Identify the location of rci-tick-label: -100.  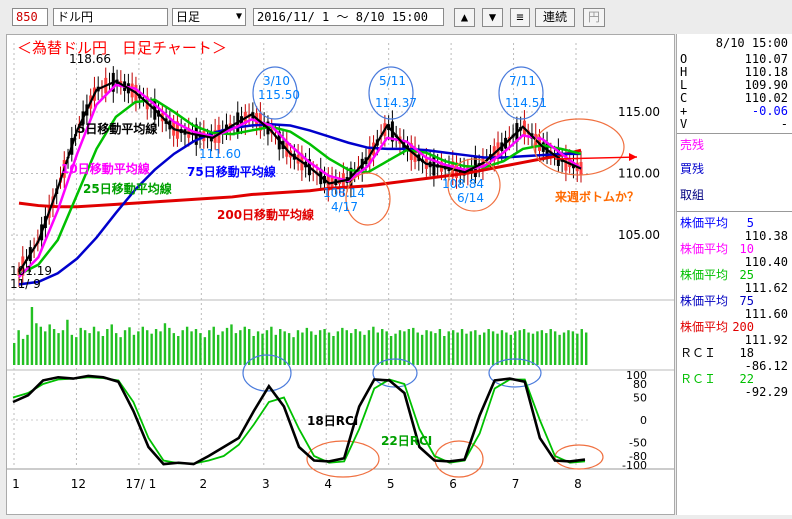
(634, 465).